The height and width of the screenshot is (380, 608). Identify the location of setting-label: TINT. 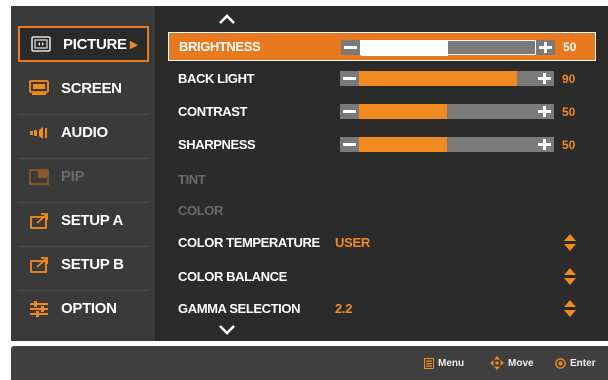
(192, 179).